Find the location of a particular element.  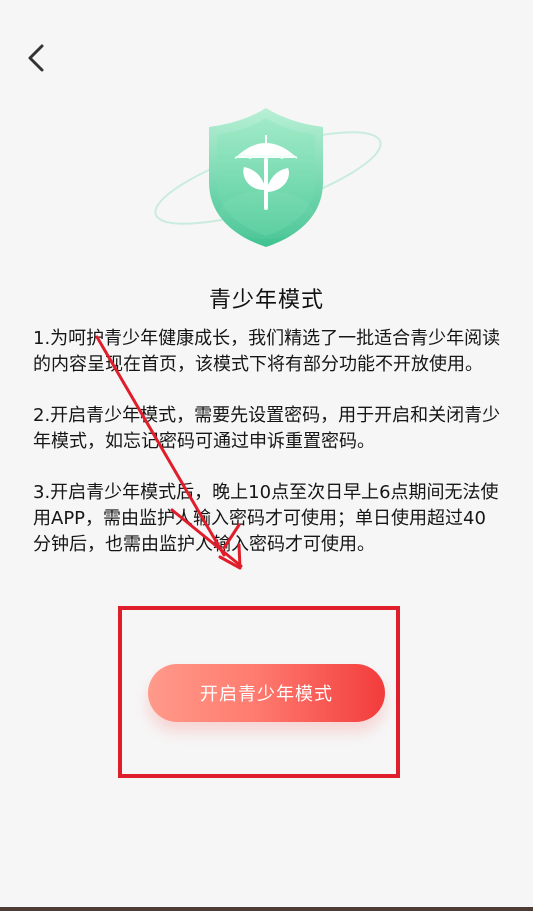

enable-teen-mode-button: 开启青少年模式 is located at coordinates (266, 693).